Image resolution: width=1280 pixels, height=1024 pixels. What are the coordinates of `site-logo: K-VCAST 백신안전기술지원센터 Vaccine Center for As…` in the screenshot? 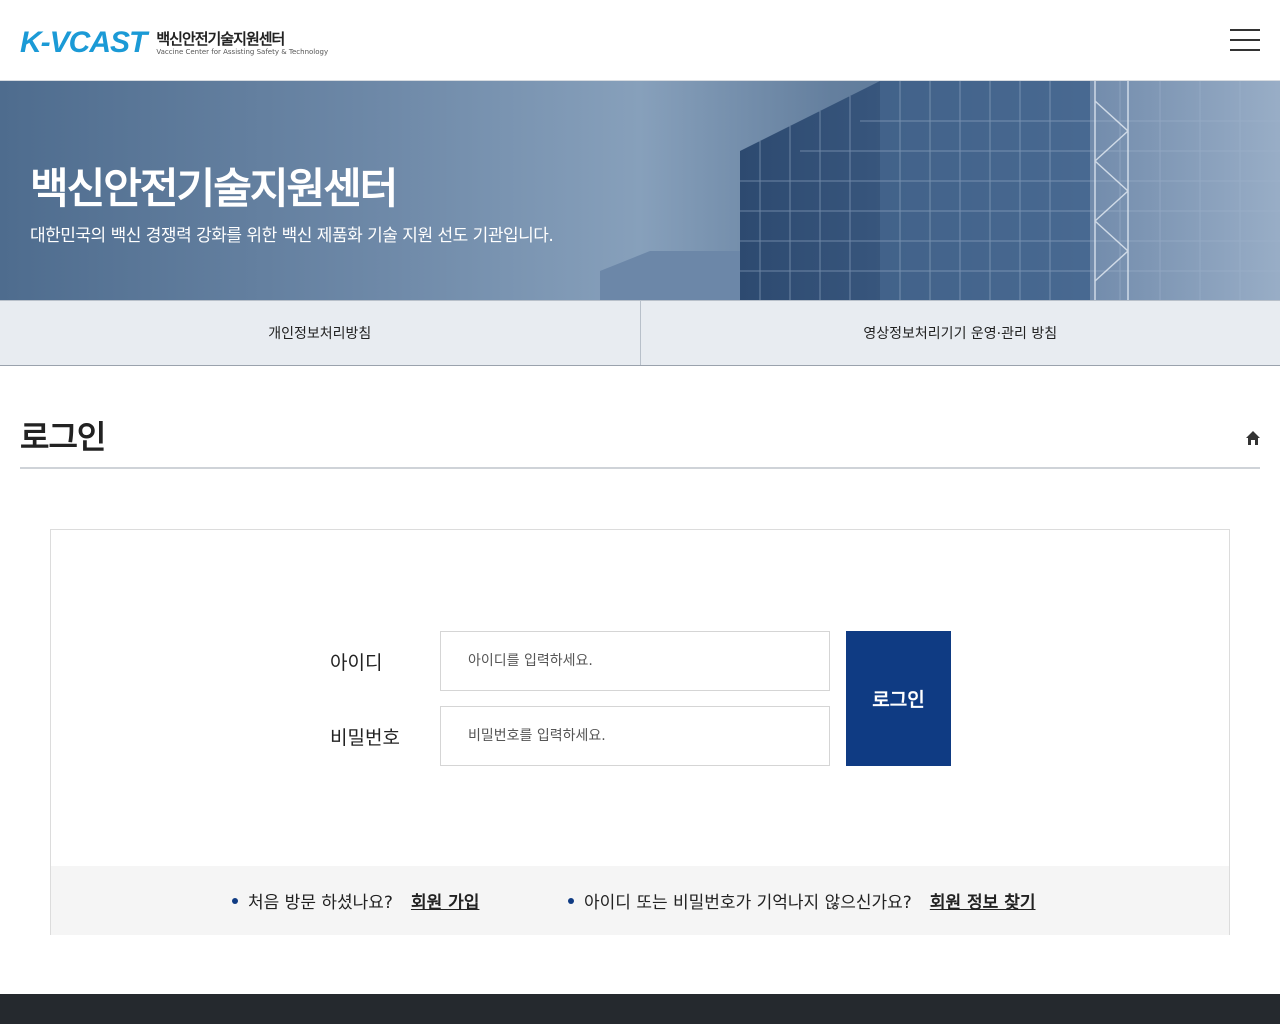 It's located at (174, 43).